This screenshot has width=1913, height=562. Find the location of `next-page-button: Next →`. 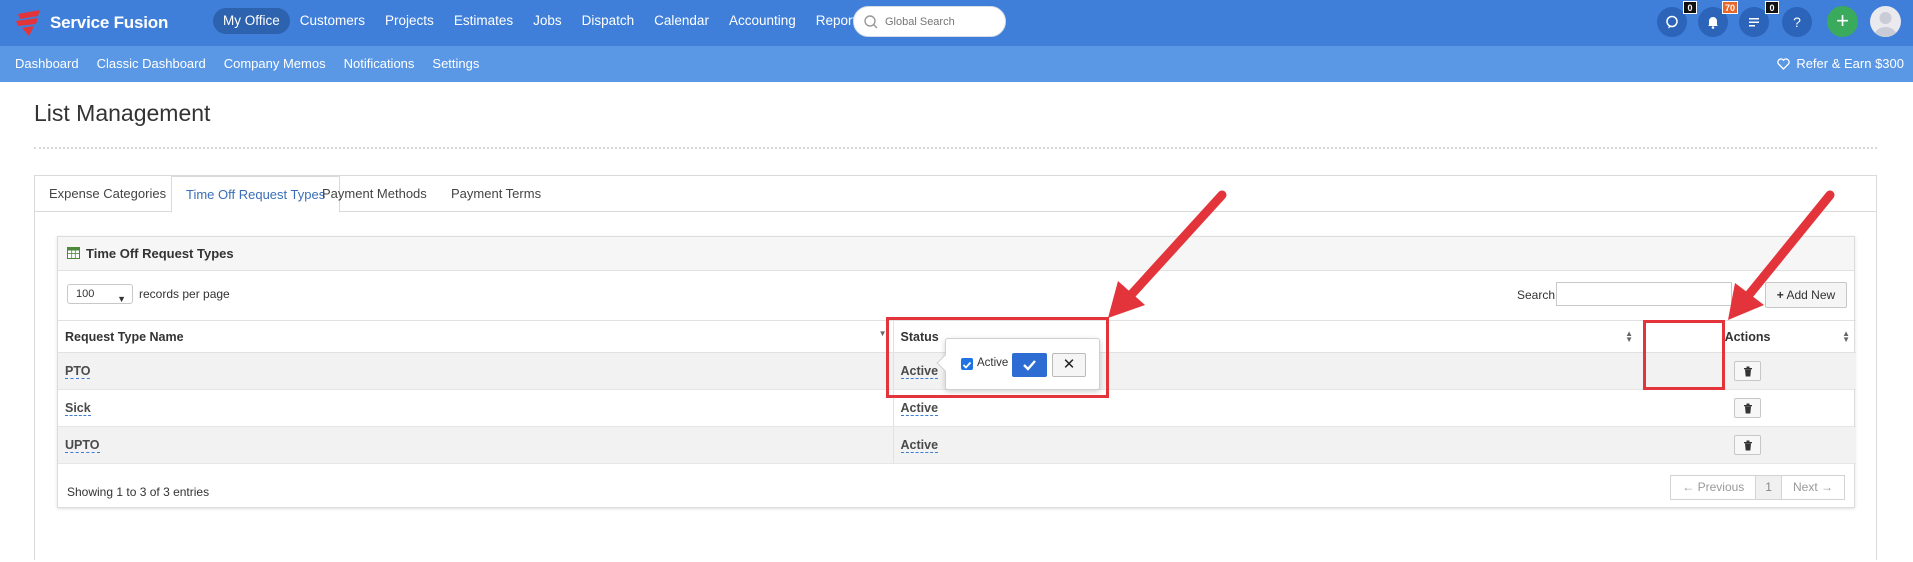

next-page-button: Next → is located at coordinates (1812, 487).